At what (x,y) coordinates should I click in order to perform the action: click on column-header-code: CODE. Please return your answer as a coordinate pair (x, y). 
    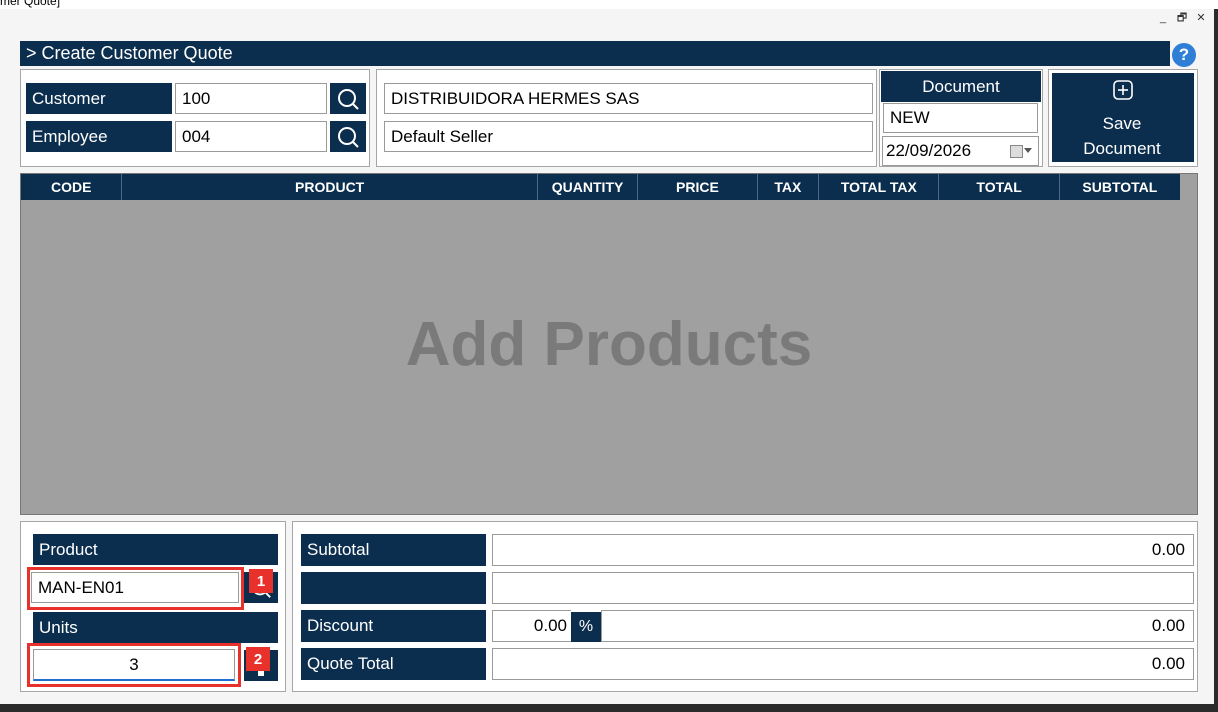
    Looking at the image, I should click on (72, 187).